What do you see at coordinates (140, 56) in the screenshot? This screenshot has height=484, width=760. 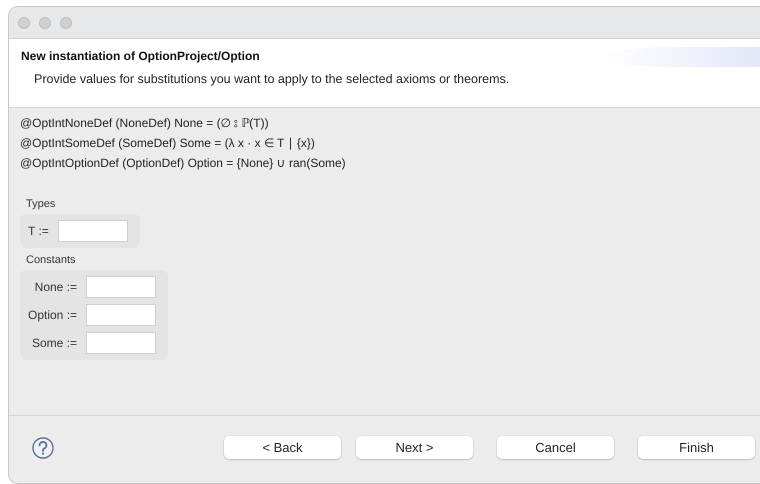 I see `dialog-title: New instantiation of OptionProject/Option` at bounding box center [140, 56].